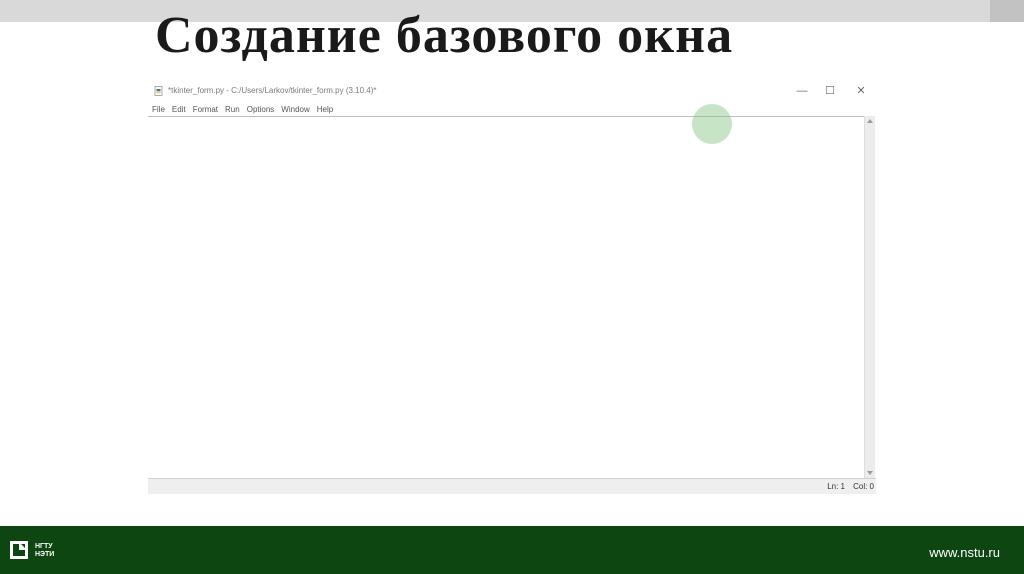 Image resolution: width=1024 pixels, height=574 pixels. Describe the element at coordinates (19, 550) in the screenshot. I see `nstu-logo-icon` at that location.